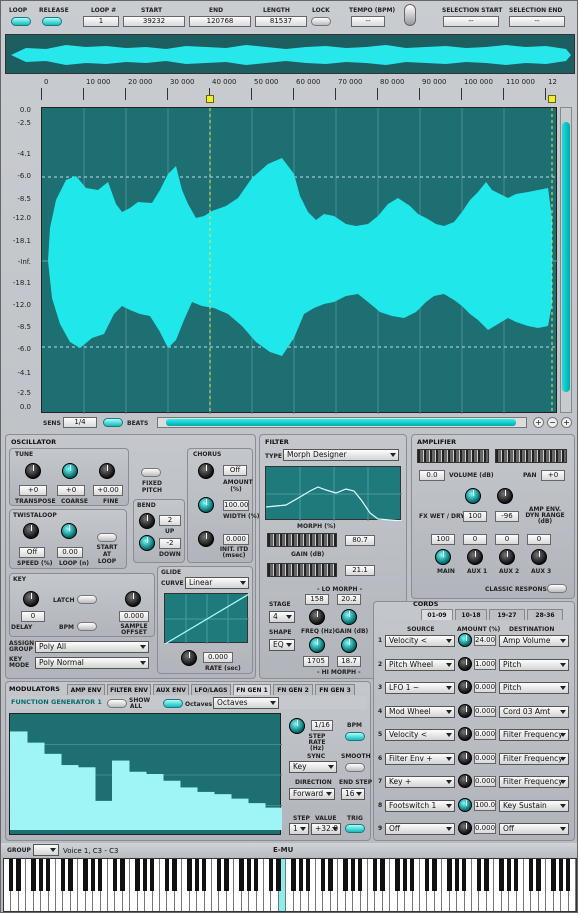 Image resolution: width=580 pixels, height=915 pixels. What do you see at coordinates (107, 537) in the screenshot?
I see `start-at-loop-toggle` at bounding box center [107, 537].